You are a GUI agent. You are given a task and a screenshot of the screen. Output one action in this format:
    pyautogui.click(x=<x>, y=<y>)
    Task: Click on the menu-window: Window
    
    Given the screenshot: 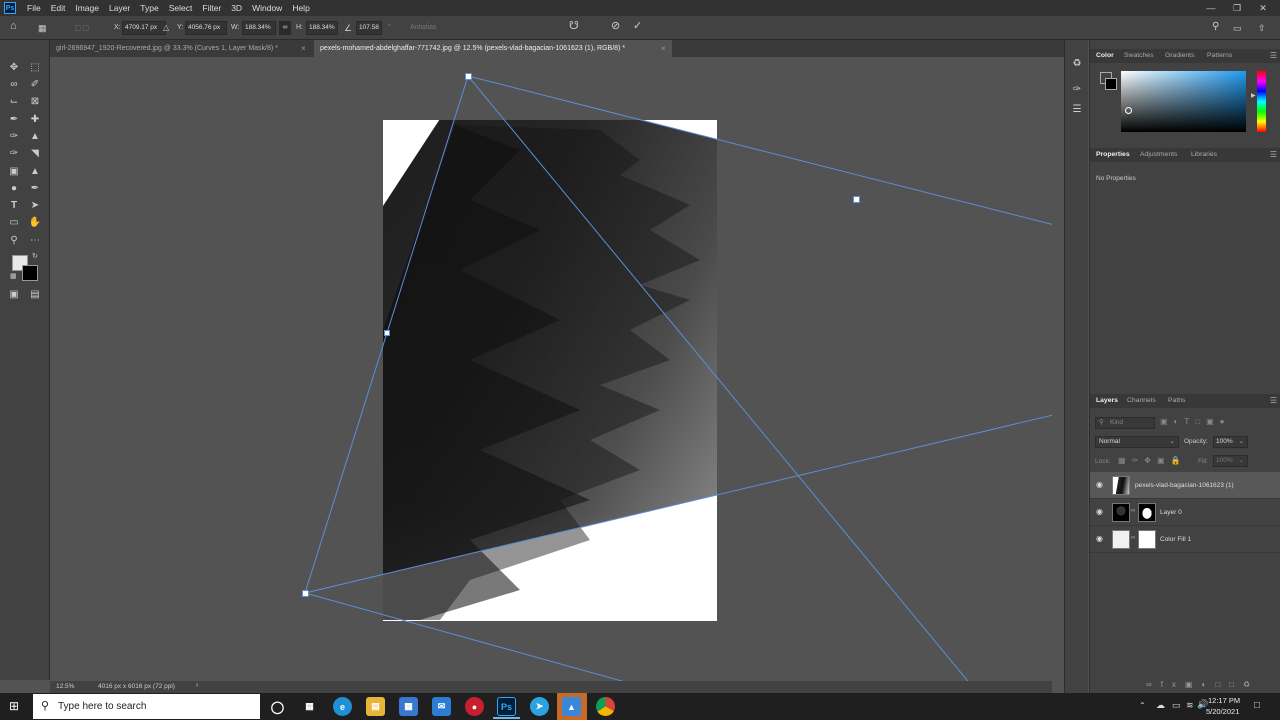 What is the action you would take?
    pyautogui.click(x=267, y=8)
    